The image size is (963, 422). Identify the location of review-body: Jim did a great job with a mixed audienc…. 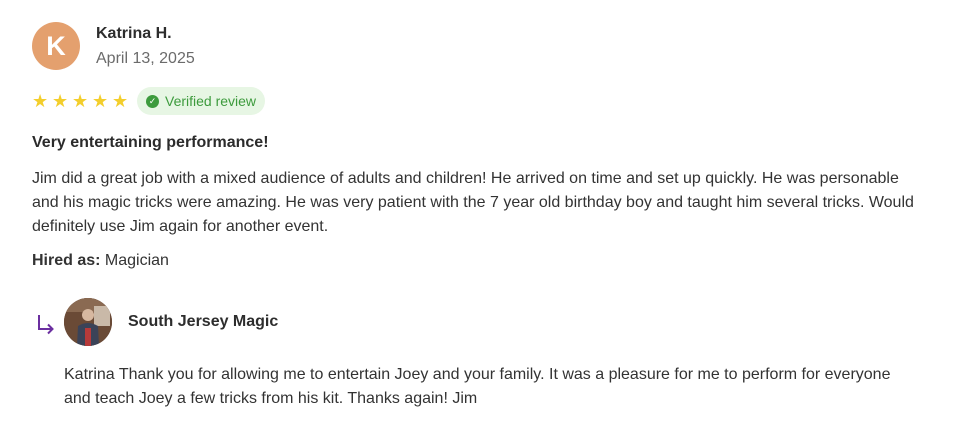
(473, 202).